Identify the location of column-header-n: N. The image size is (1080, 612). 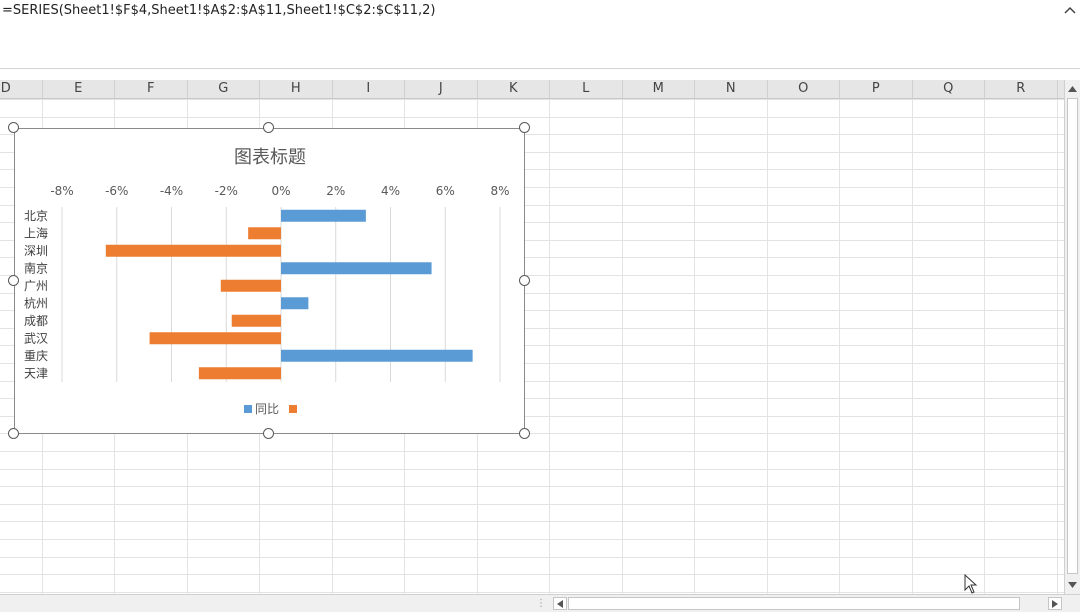
(731, 89).